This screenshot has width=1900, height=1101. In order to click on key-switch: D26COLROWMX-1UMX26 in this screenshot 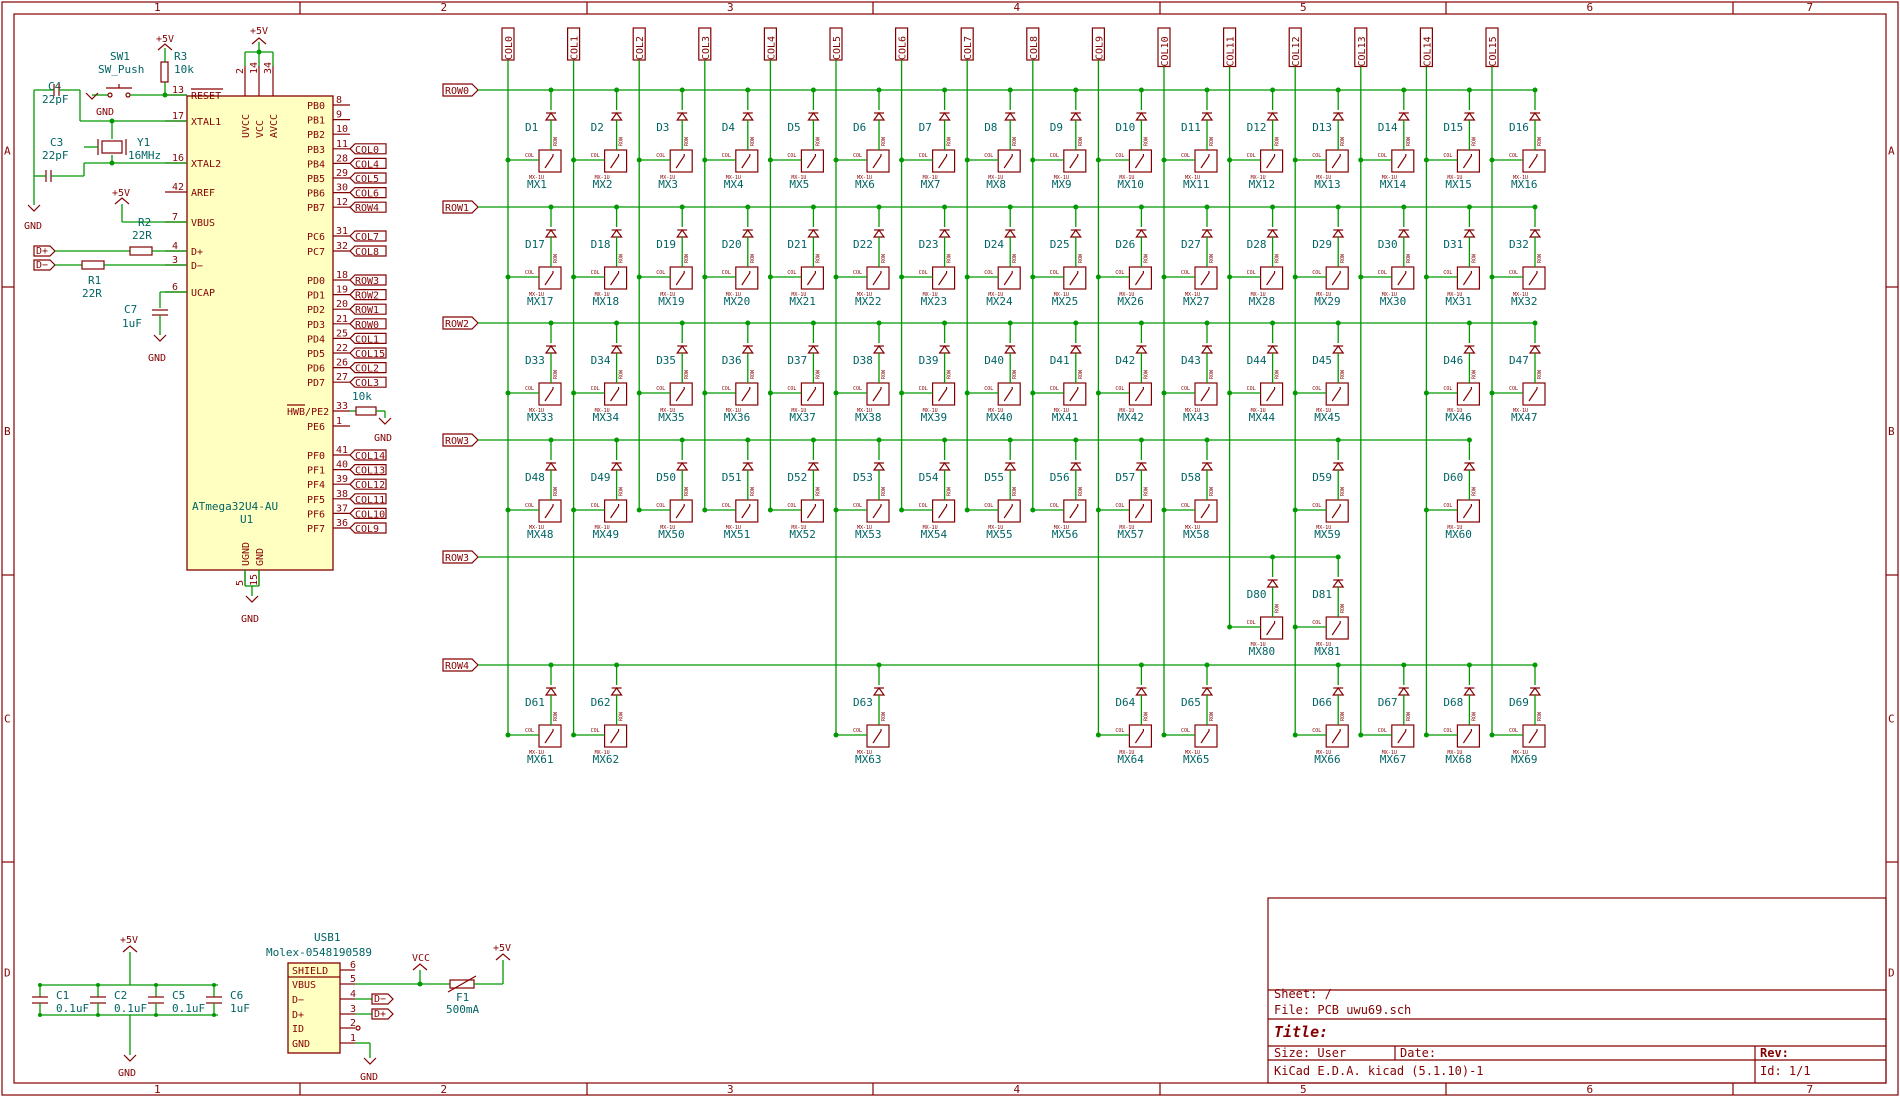, I will do `click(1124, 256)`.